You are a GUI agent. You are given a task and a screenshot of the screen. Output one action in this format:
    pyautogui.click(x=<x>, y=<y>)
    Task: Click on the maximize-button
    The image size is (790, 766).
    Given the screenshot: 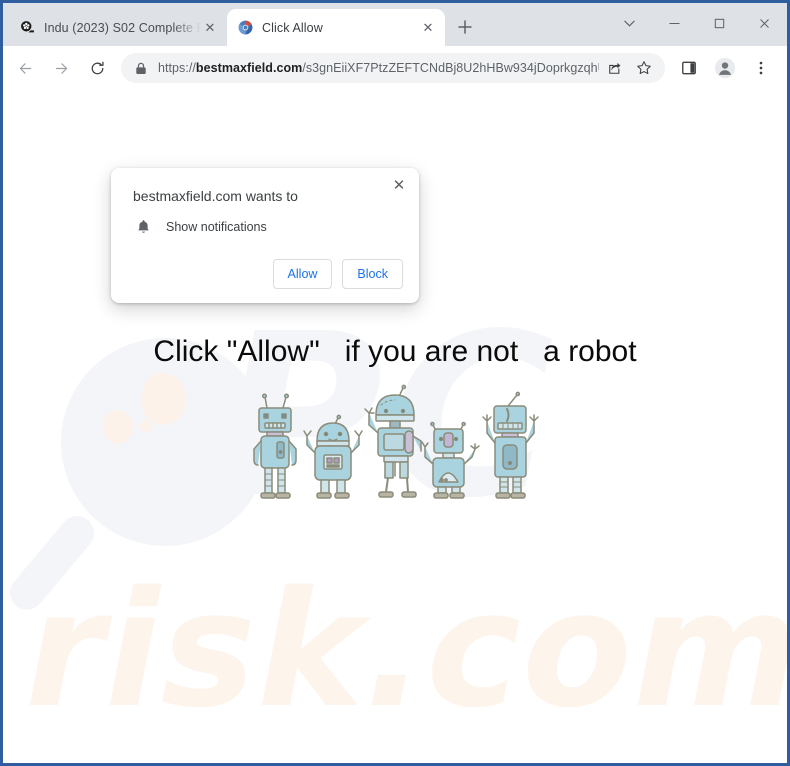 What is the action you would take?
    pyautogui.click(x=719, y=23)
    